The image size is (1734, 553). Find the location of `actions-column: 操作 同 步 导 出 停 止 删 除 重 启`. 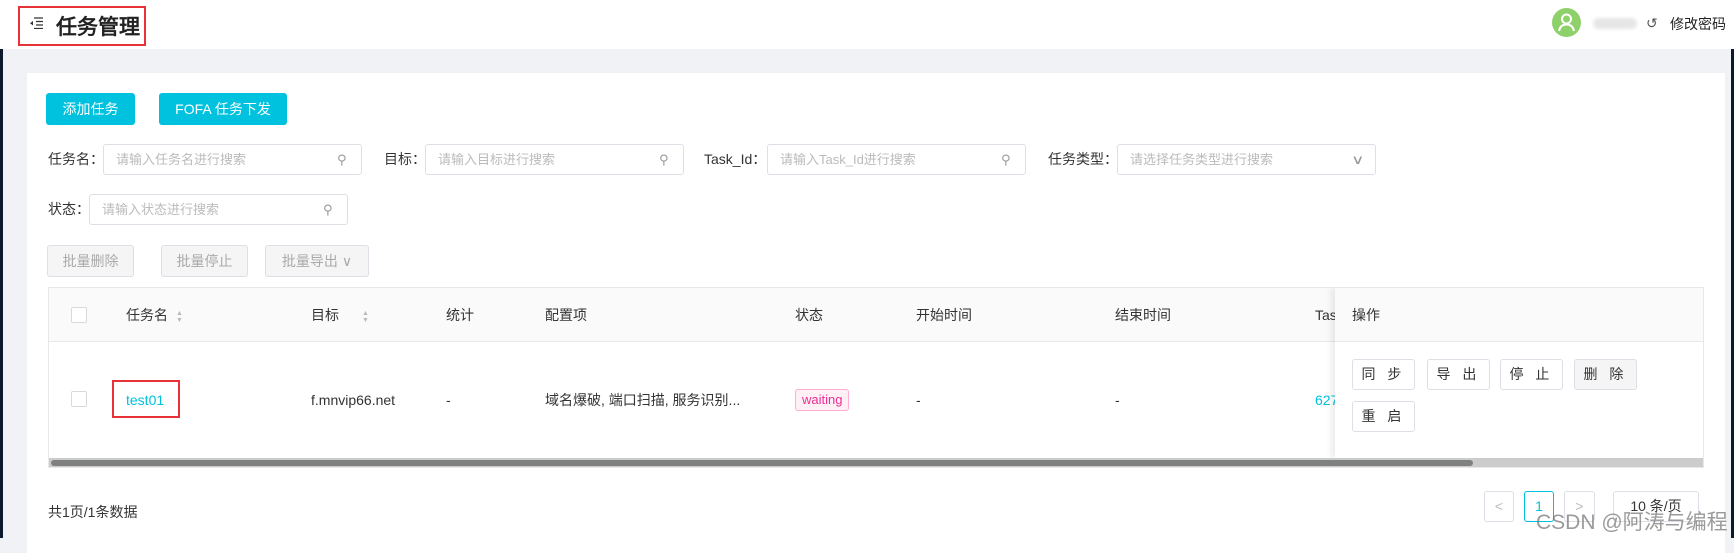

actions-column: 操作 同 步 导 出 停 止 删 除 重 启 is located at coordinates (1519, 373).